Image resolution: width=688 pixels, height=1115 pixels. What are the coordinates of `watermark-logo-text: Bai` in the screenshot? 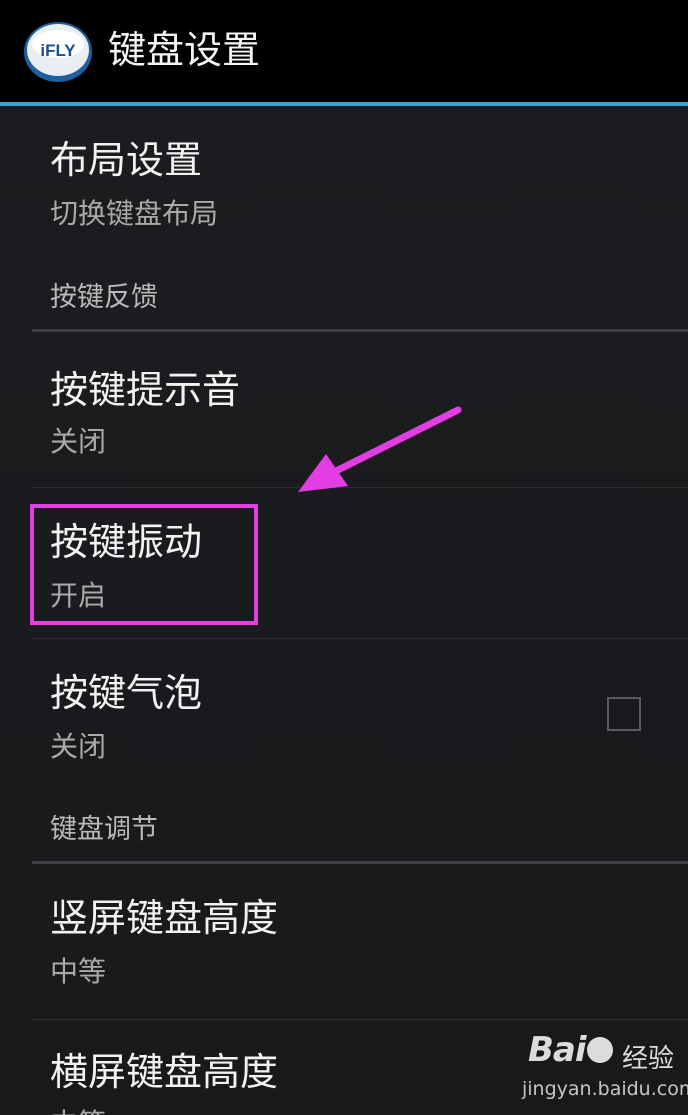 It's located at (557, 1050).